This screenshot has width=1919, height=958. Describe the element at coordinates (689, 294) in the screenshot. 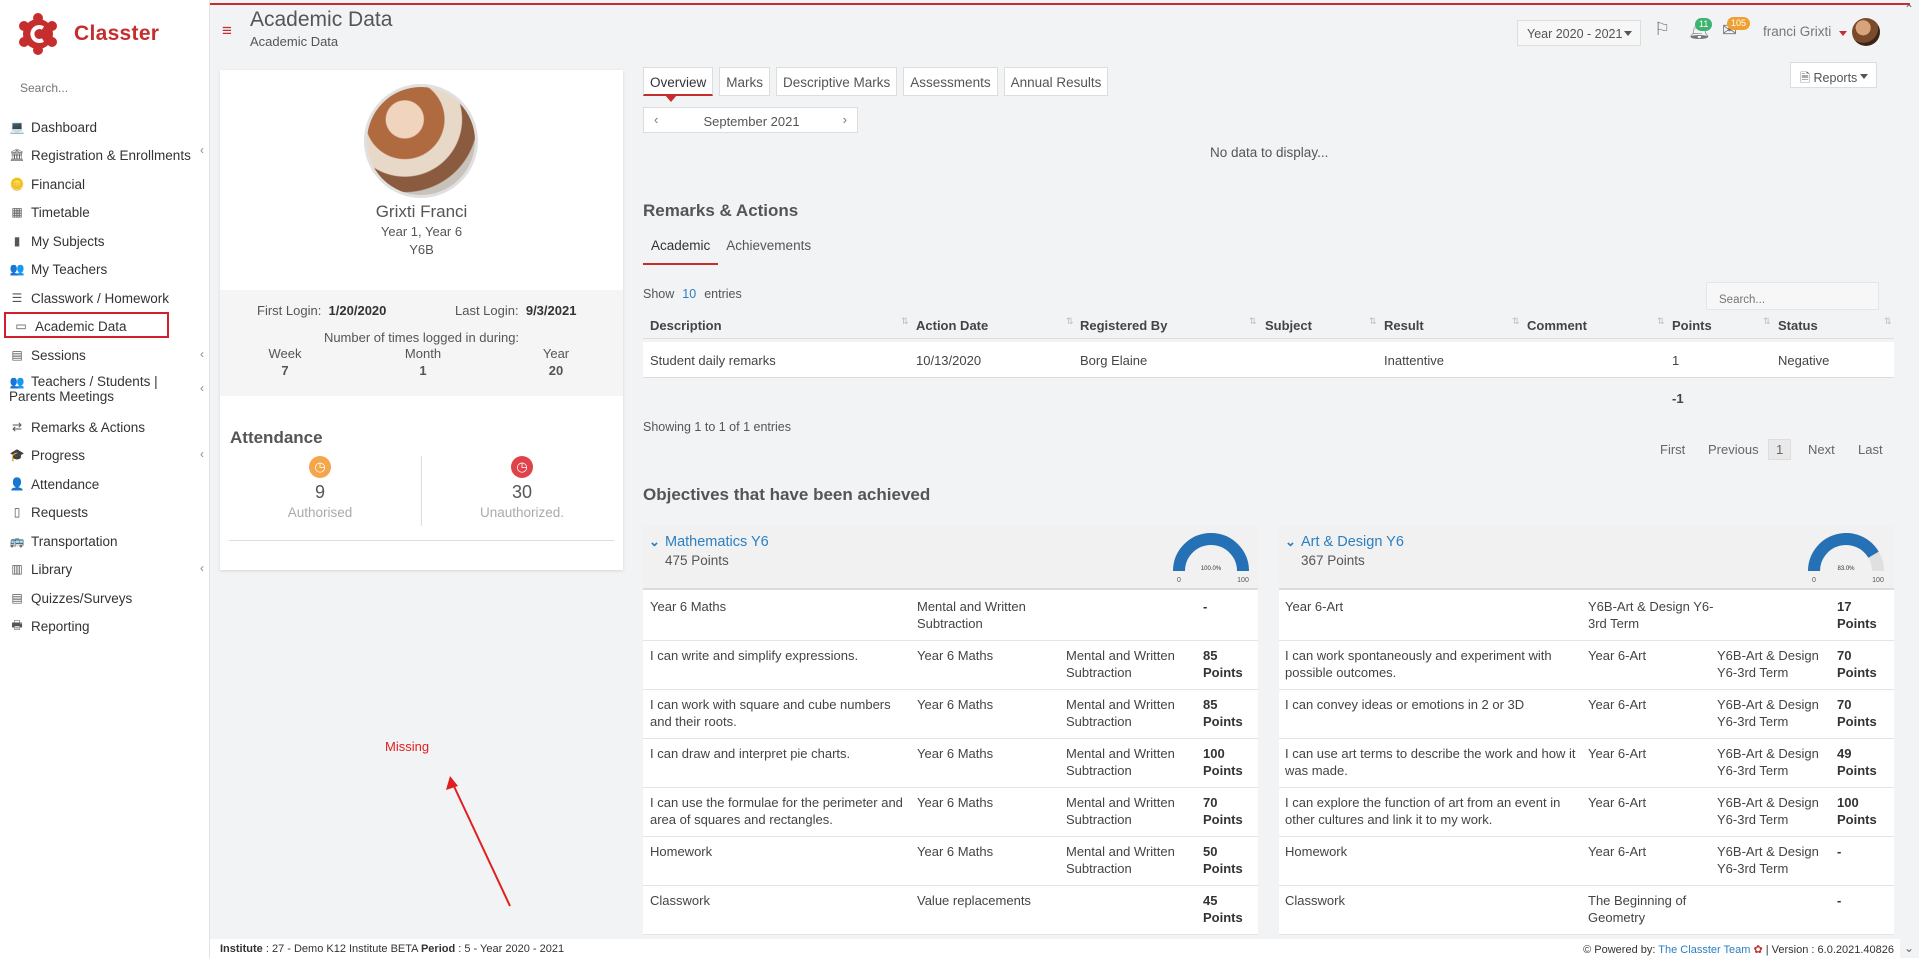

I see `entries-select: 10` at that location.